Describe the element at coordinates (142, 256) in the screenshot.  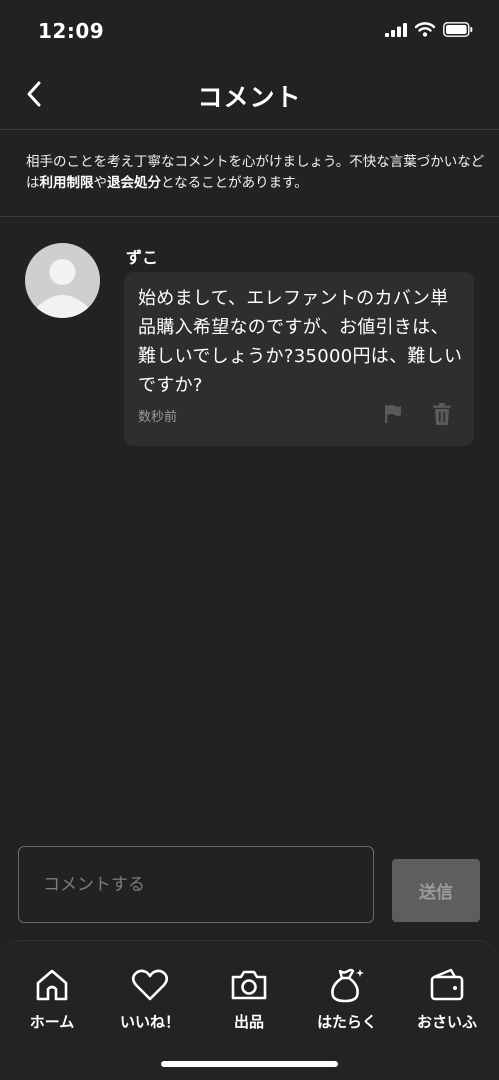
I see `comment-username: ずこ` at that location.